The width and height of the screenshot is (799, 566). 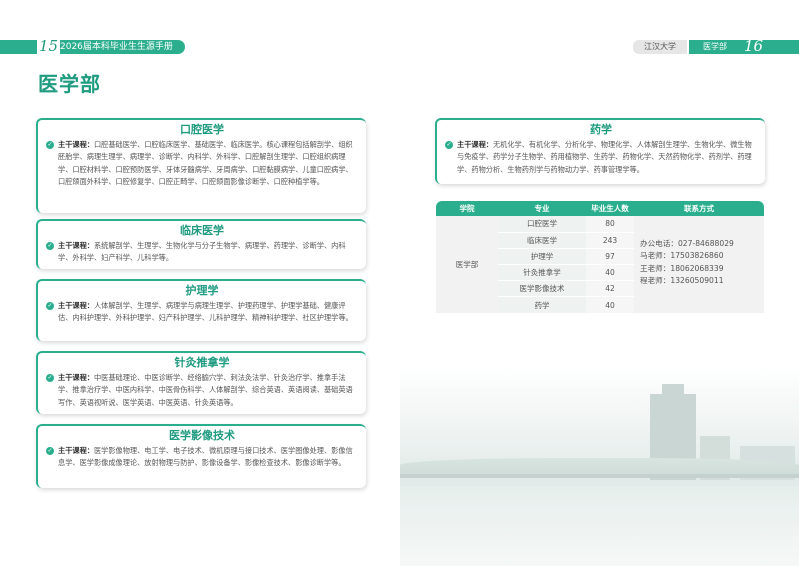 I want to click on office-phone: 办公电话：027-84688029, so click(x=687, y=243).